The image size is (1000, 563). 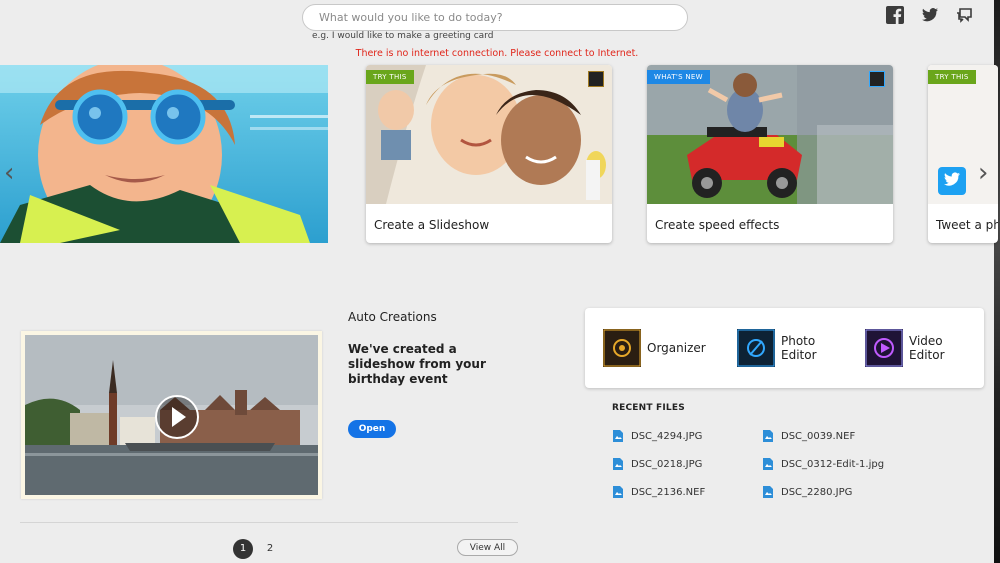 What do you see at coordinates (667, 464) in the screenshot?
I see `recent-file-name: DSC_0218.JPG` at bounding box center [667, 464].